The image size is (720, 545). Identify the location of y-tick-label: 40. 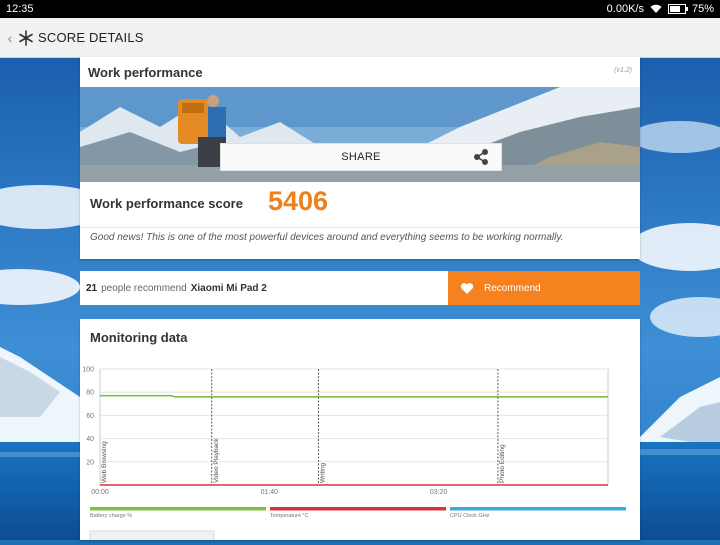
(90, 439).